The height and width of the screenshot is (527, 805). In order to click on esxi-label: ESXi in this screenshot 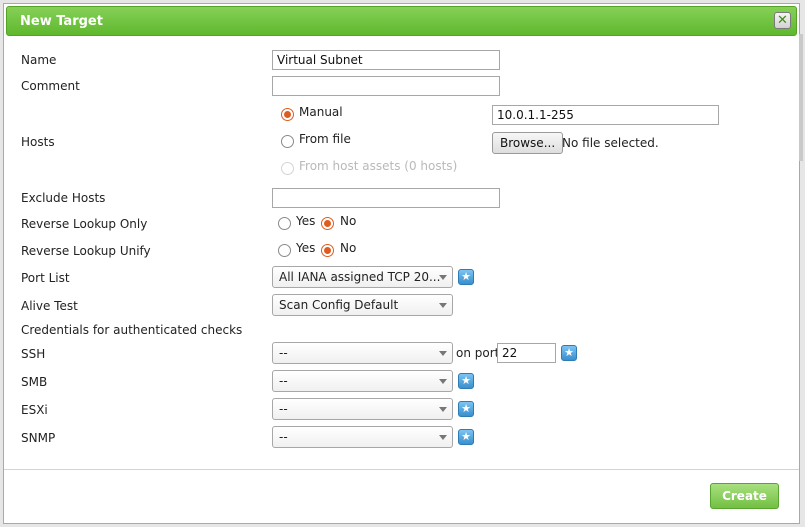, I will do `click(34, 410)`.